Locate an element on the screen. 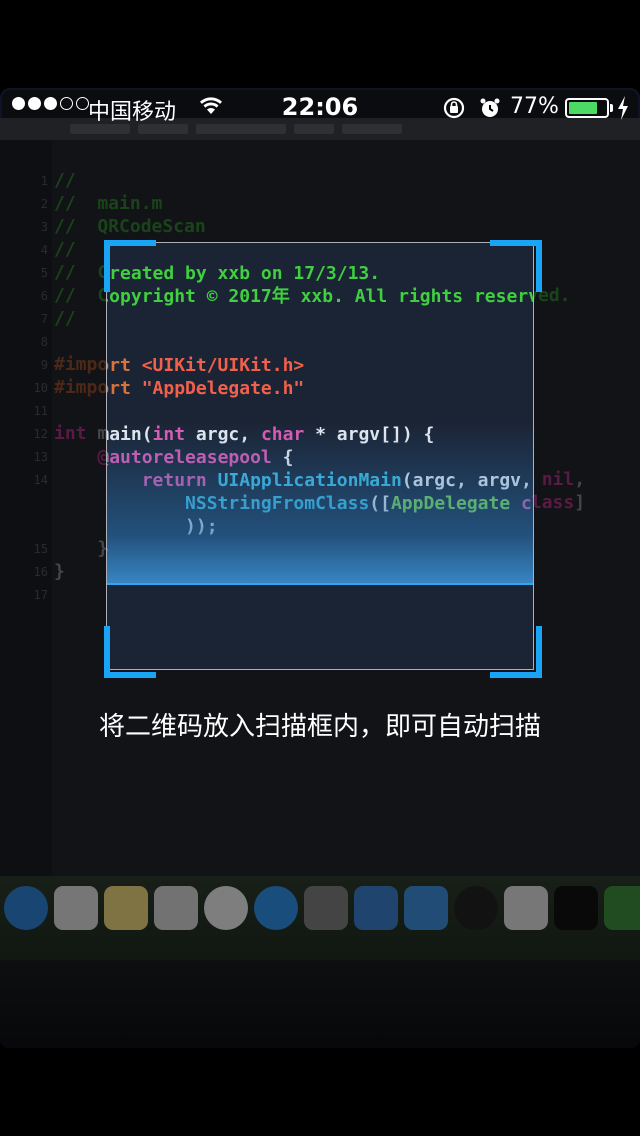  battery-icon is located at coordinates (587, 108).